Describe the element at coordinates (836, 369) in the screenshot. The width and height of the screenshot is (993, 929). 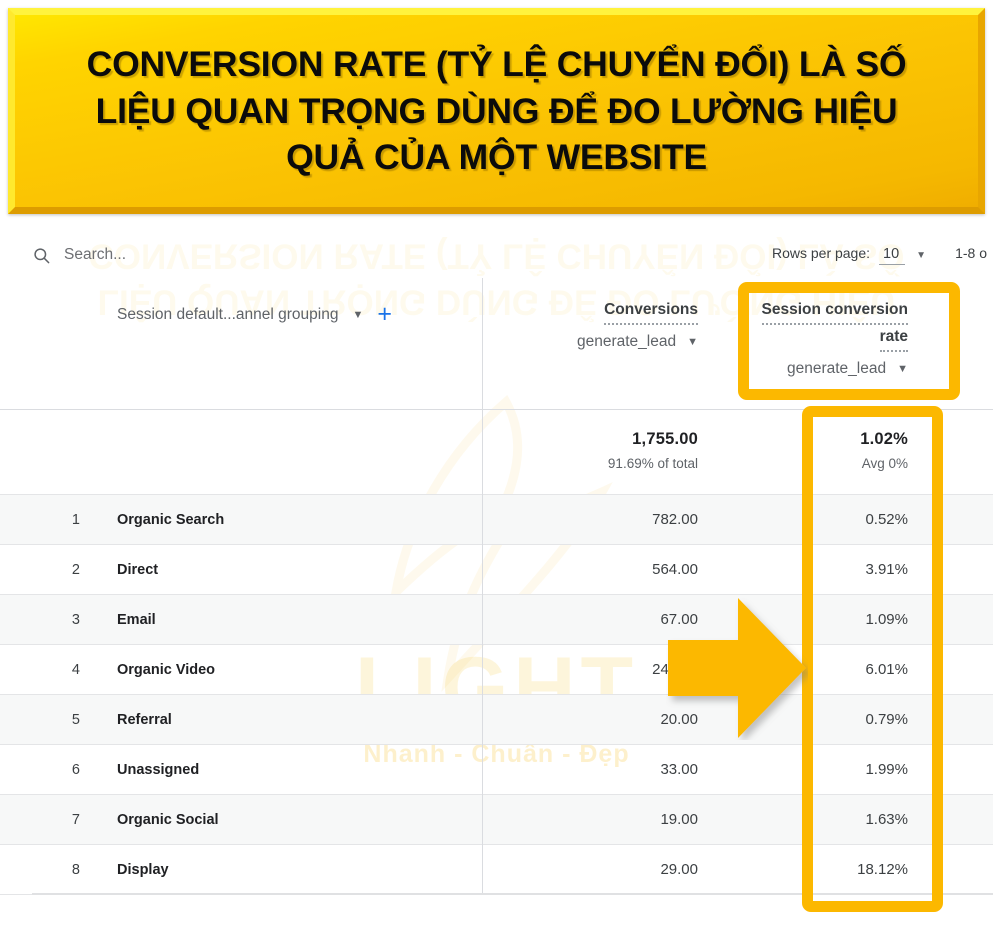
I see `rate-event-selector: generate_lead` at that location.